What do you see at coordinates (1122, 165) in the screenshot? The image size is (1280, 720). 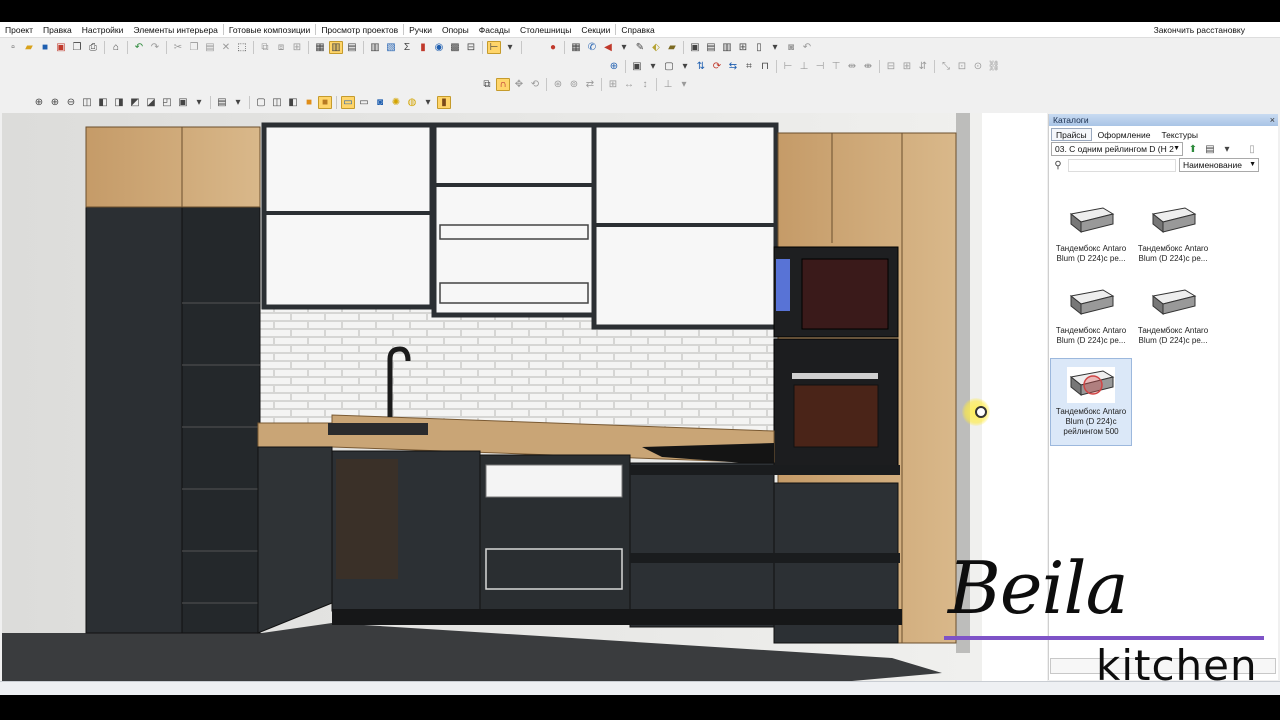 I see `catalog-search-input` at bounding box center [1122, 165].